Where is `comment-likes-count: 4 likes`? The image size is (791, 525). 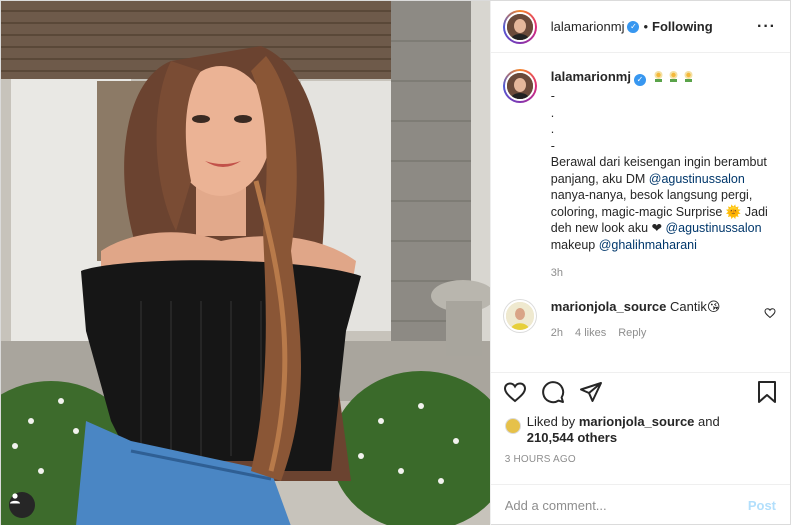 comment-likes-count: 4 likes is located at coordinates (590, 333).